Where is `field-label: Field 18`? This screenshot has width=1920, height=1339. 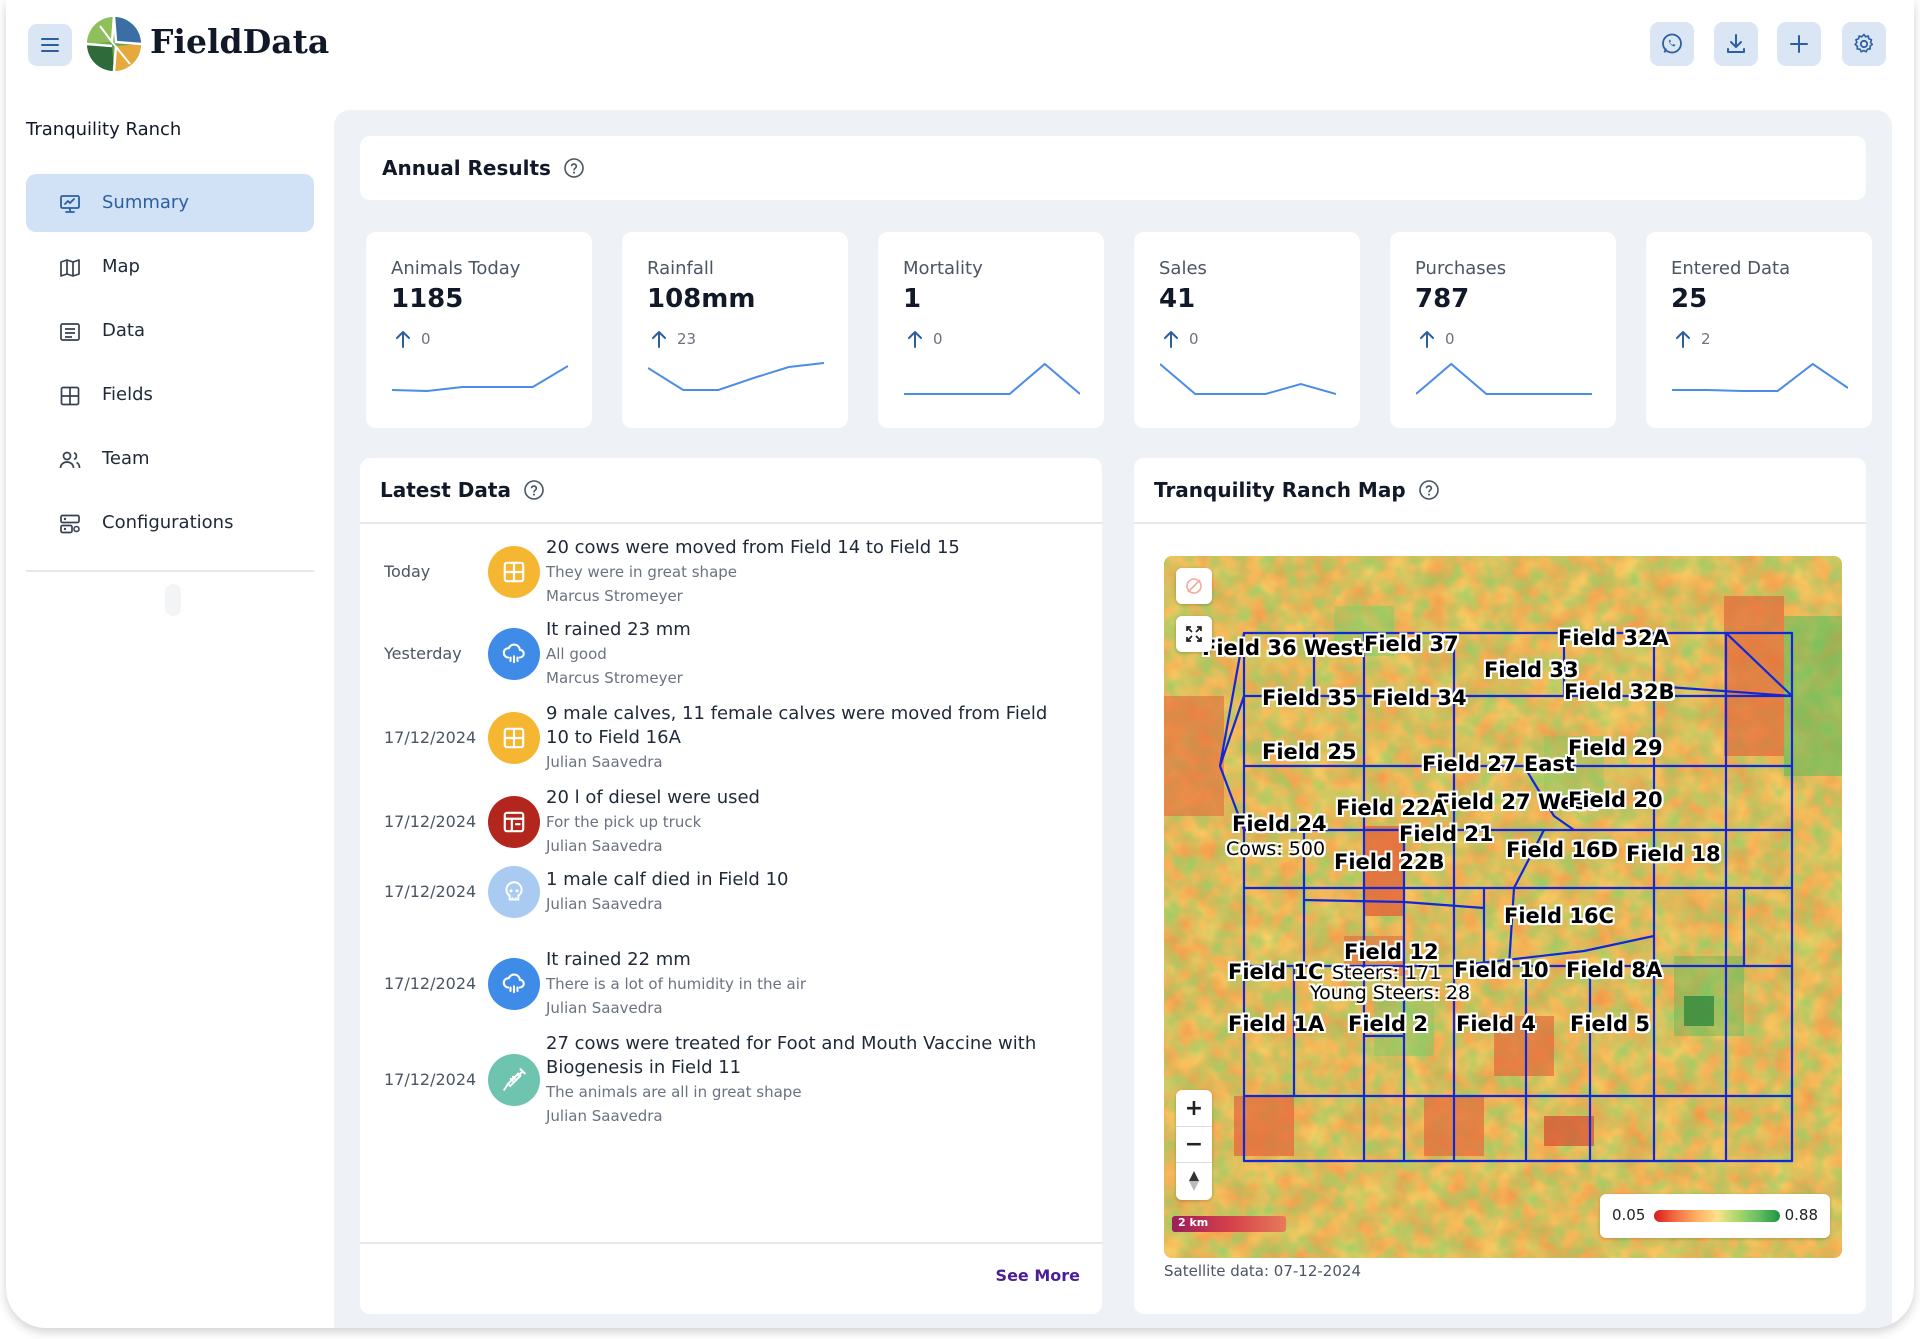 field-label: Field 18 is located at coordinates (1673, 854).